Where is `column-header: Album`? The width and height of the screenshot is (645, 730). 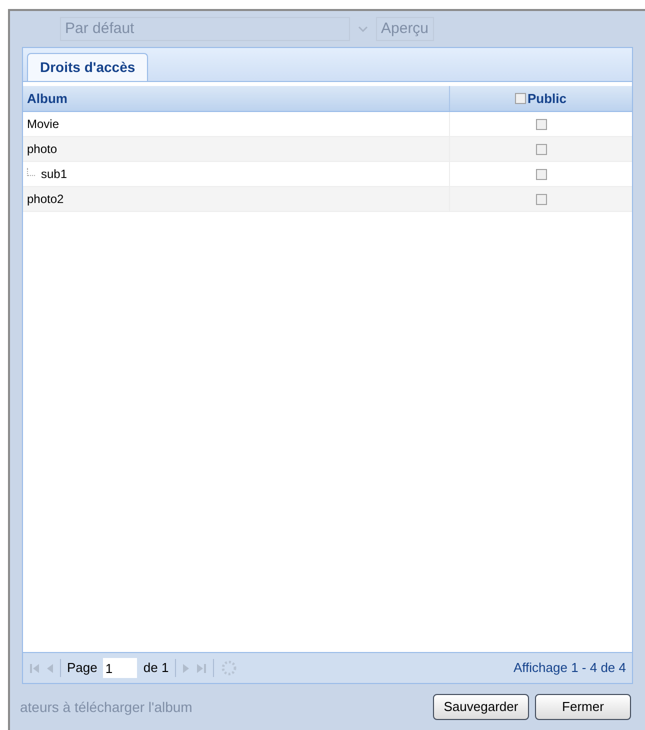
column-header: Album is located at coordinates (236, 98).